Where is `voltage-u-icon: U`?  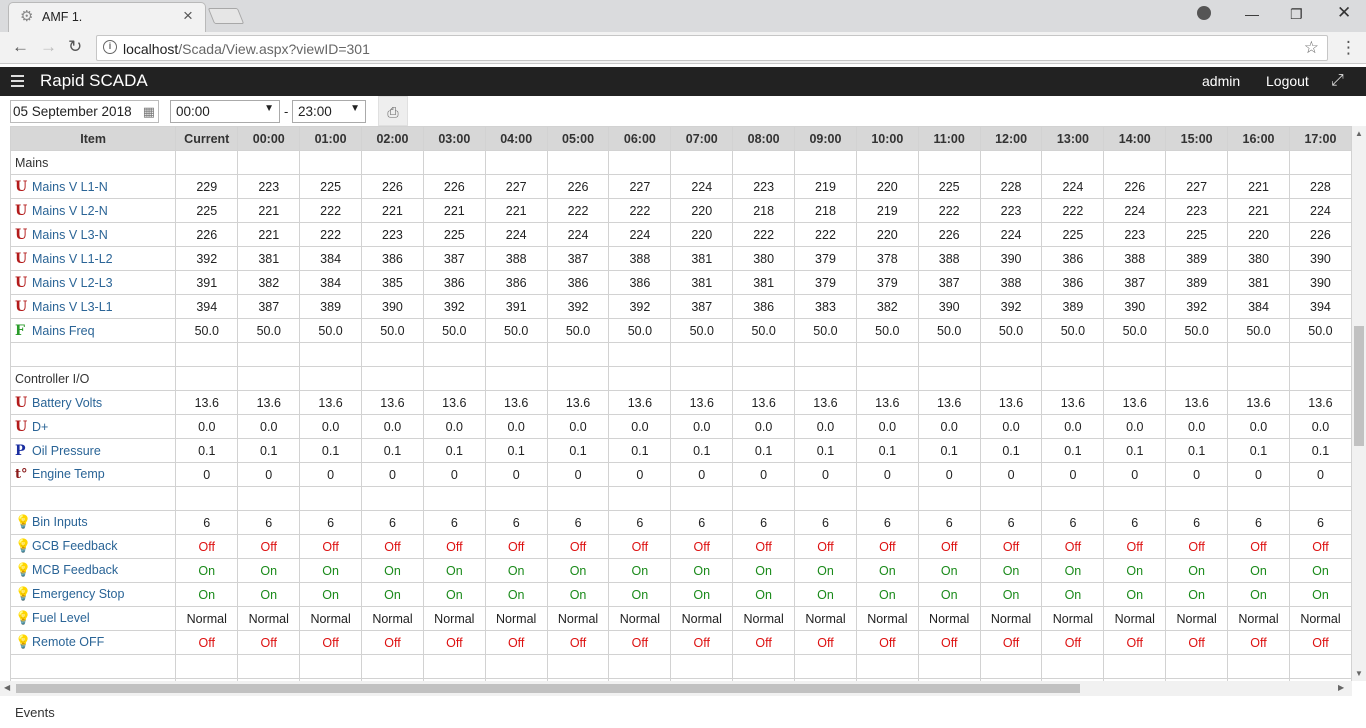 voltage-u-icon: U is located at coordinates (21, 402).